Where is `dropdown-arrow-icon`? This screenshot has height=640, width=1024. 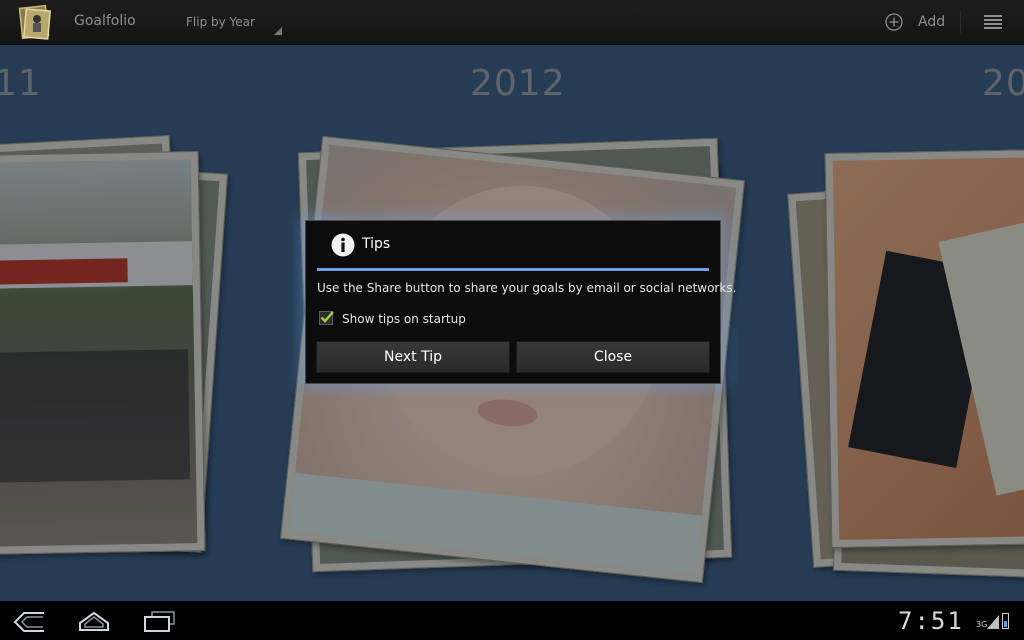
dropdown-arrow-icon is located at coordinates (278, 31).